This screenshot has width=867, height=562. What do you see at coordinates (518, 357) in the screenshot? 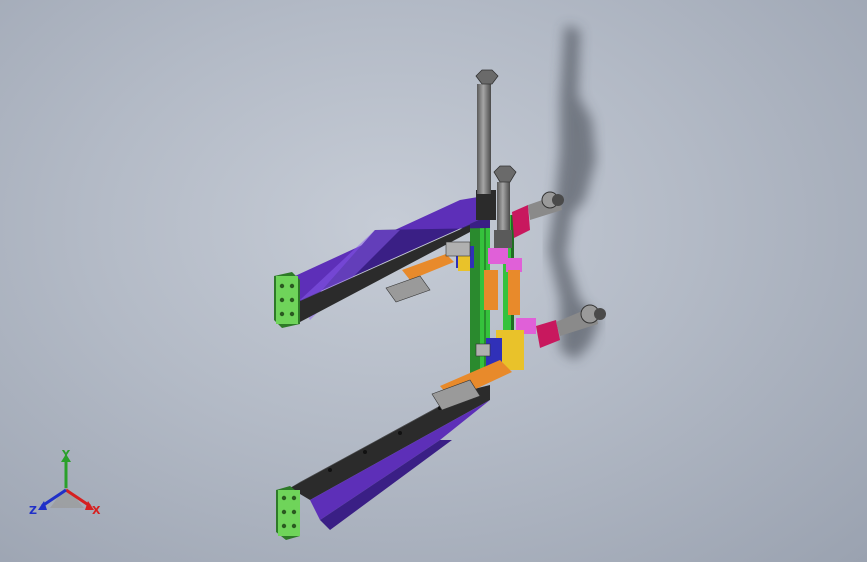
I see `lower-gripper` at bounding box center [518, 357].